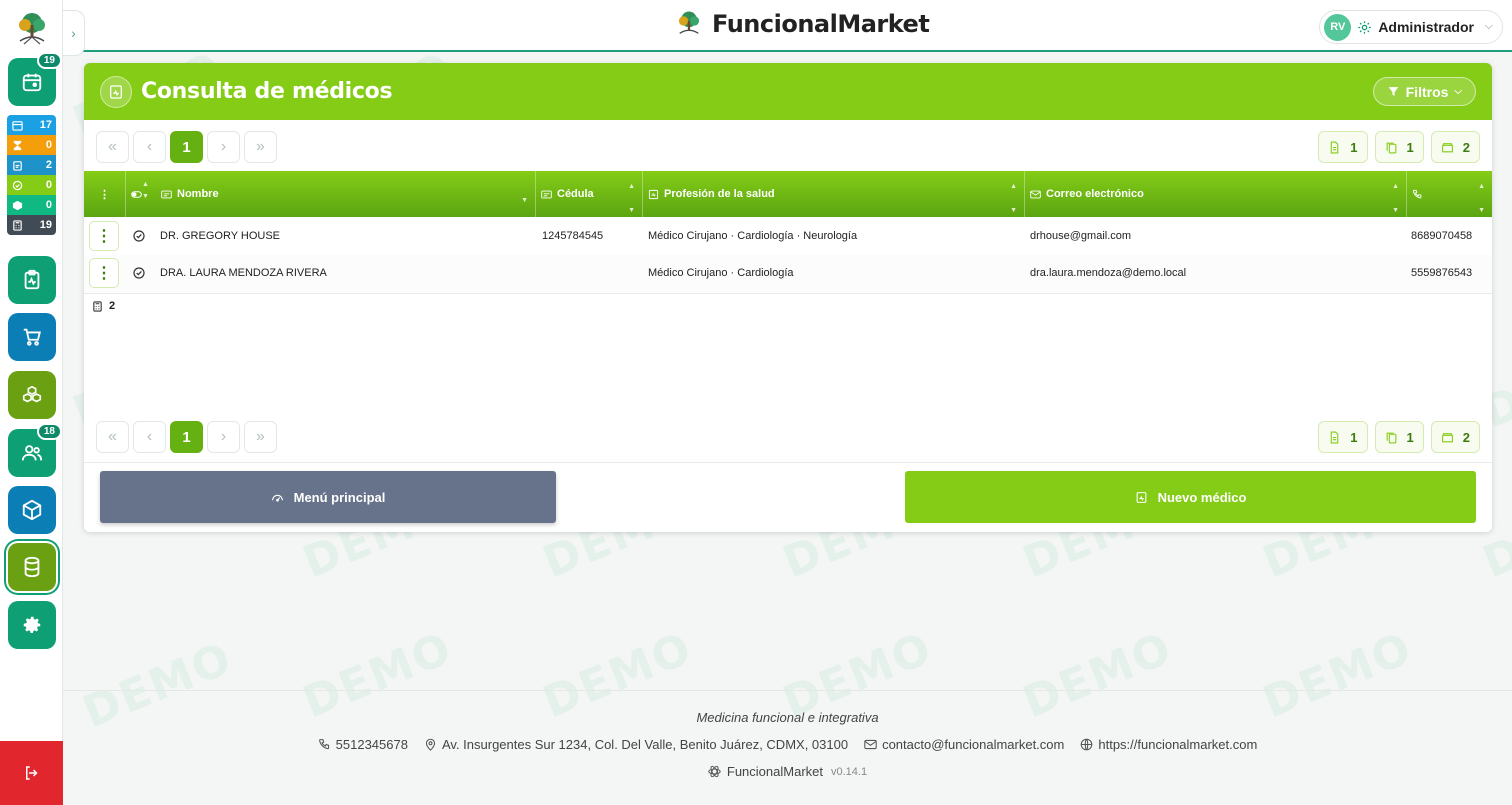 Image resolution: width=1512 pixels, height=805 pixels. I want to click on stat-total: 19, so click(31, 225).